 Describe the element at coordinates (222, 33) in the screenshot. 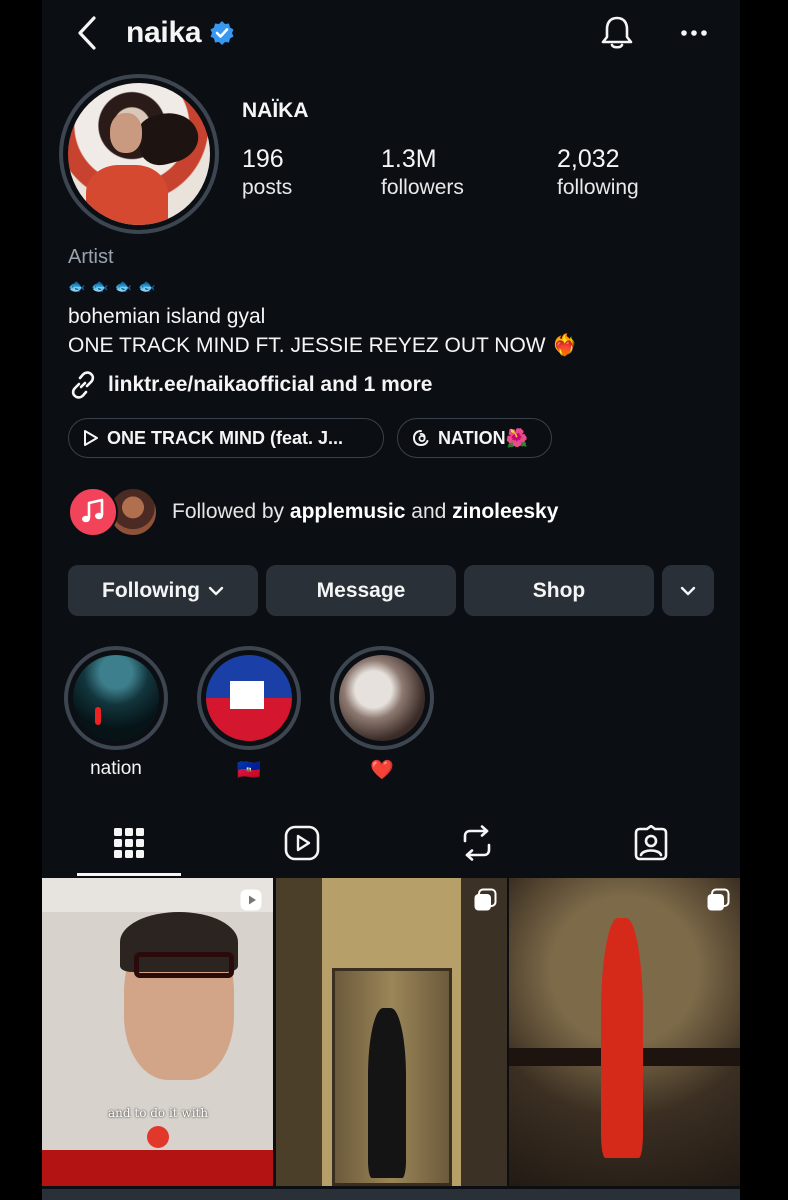

I see `verified-badge-icon` at that location.